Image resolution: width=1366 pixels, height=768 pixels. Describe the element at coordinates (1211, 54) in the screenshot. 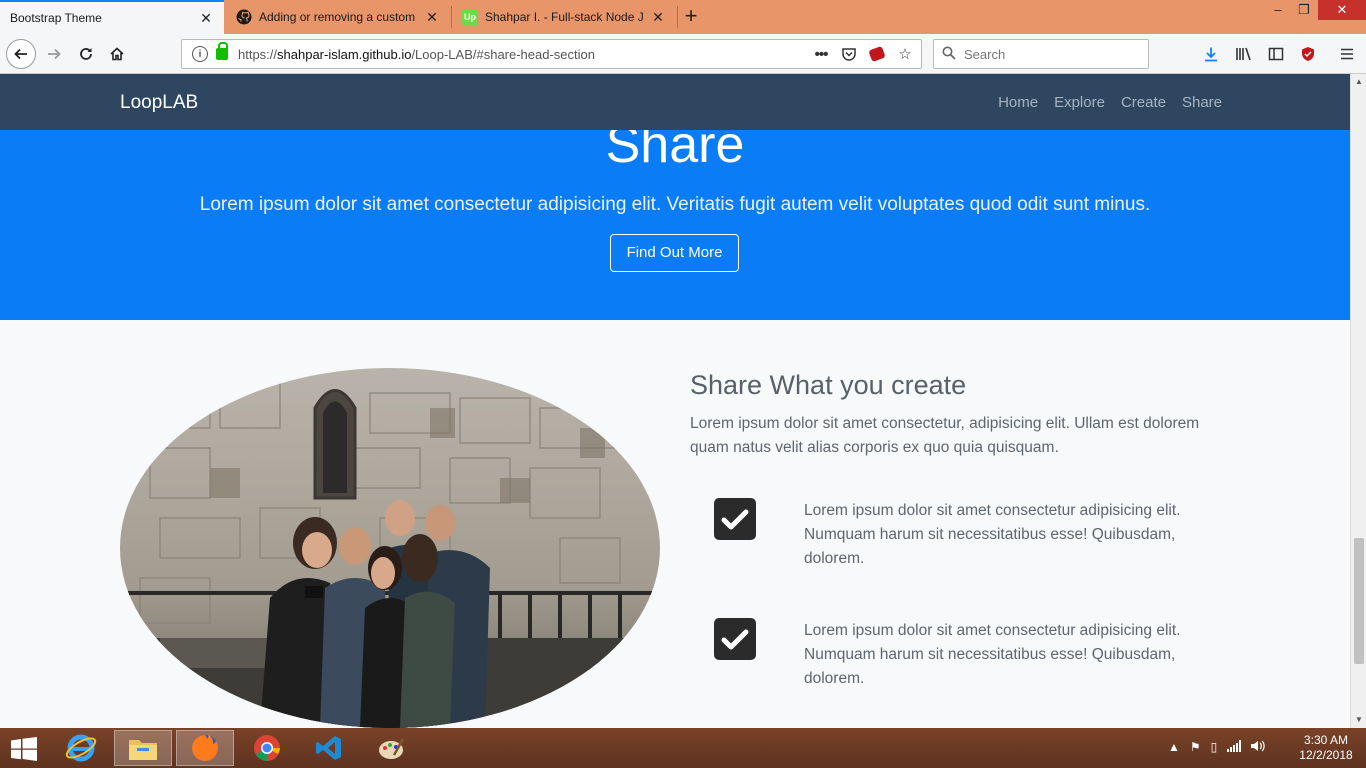

I see `downloads-icon` at that location.